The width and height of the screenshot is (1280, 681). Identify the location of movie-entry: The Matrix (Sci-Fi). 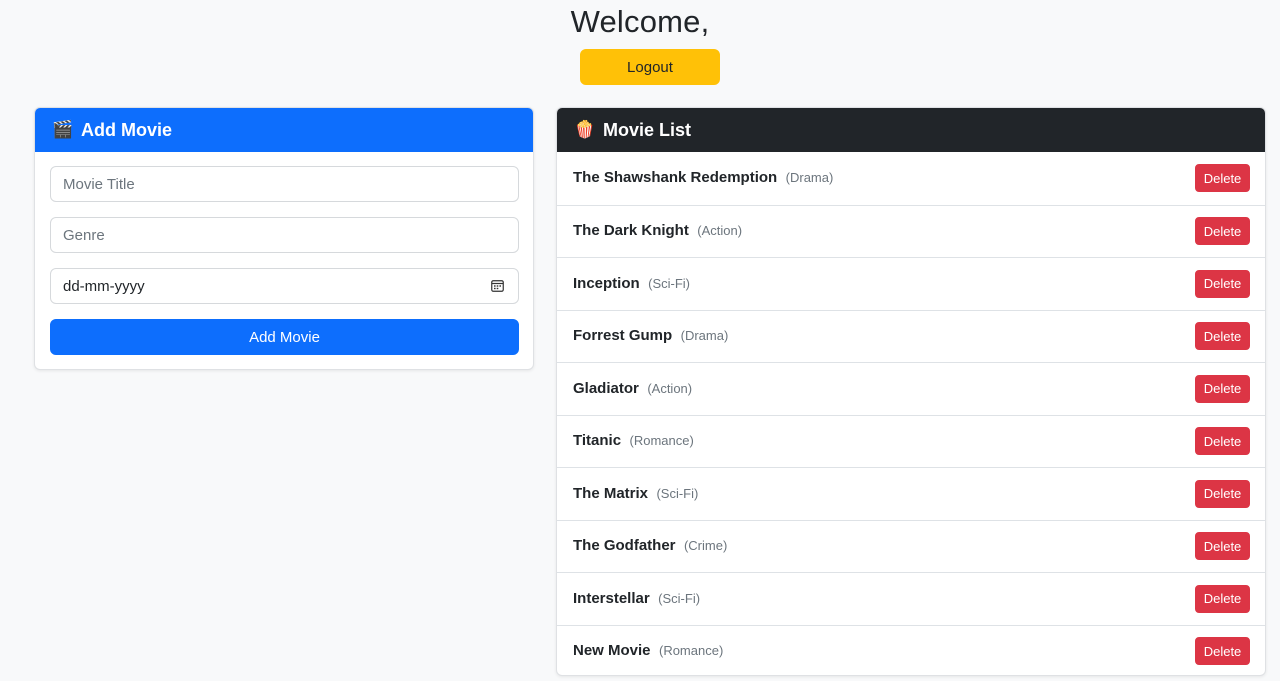
(635, 494).